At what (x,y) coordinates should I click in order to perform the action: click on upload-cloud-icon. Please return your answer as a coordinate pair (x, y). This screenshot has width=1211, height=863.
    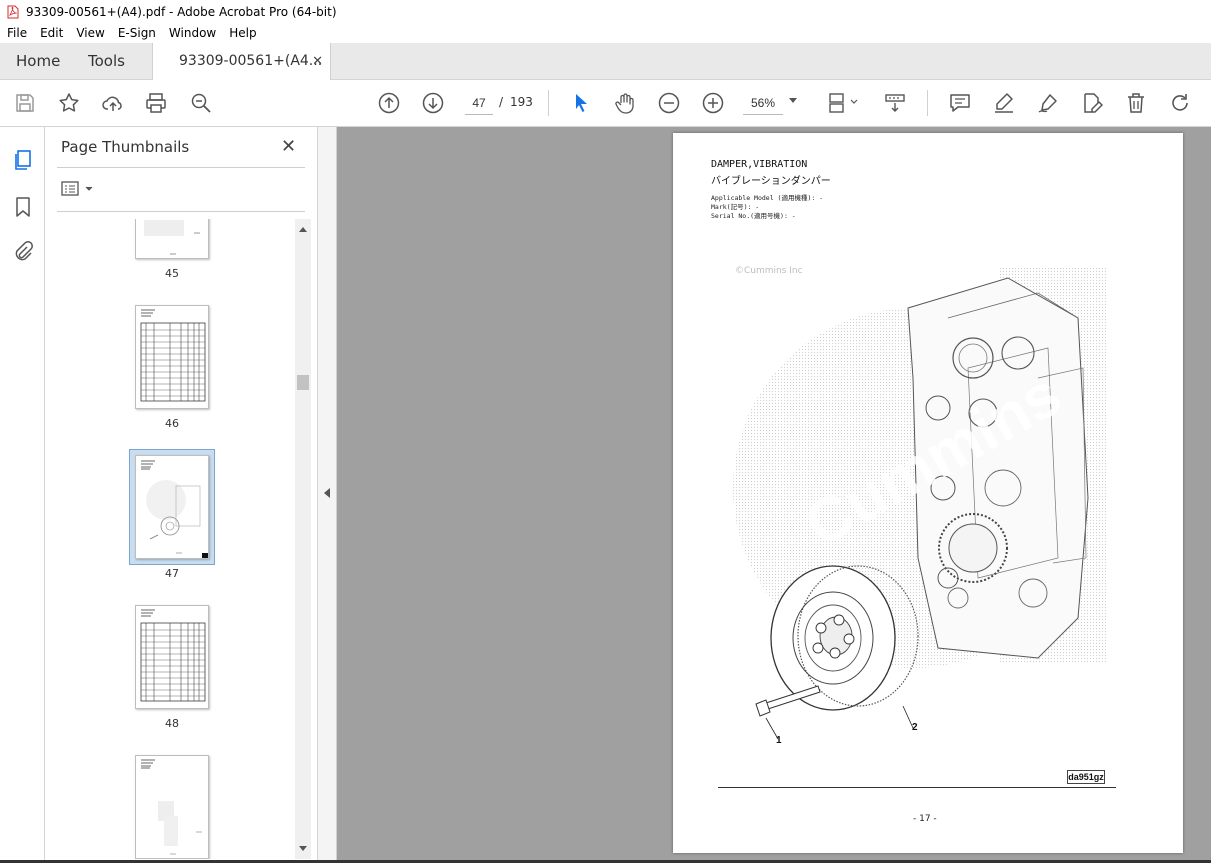
    Looking at the image, I should click on (113, 103).